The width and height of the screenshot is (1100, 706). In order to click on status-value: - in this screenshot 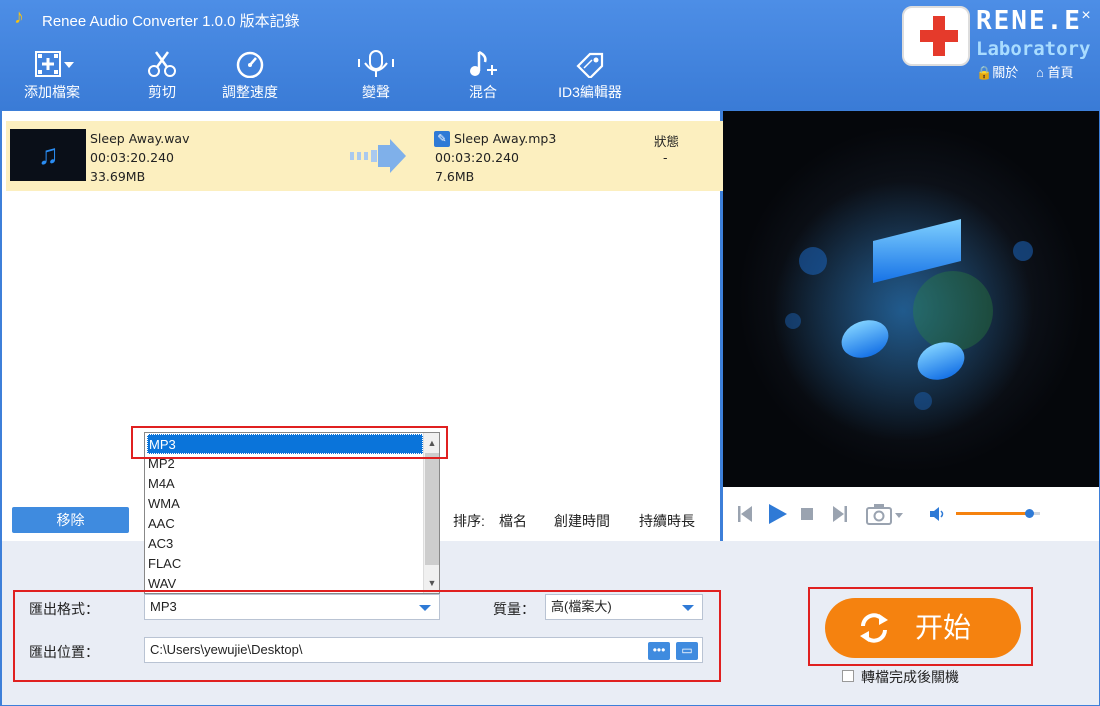, I will do `click(665, 157)`.